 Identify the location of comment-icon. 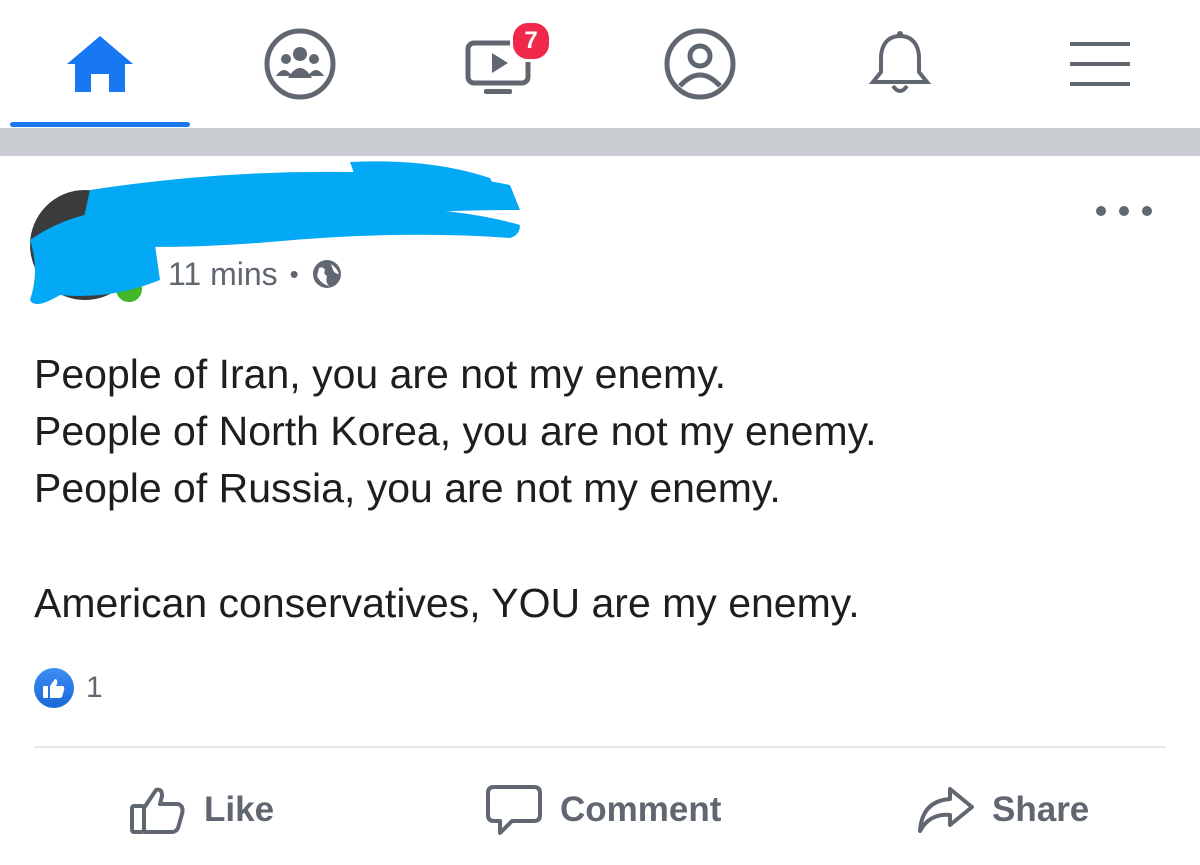
(514, 810).